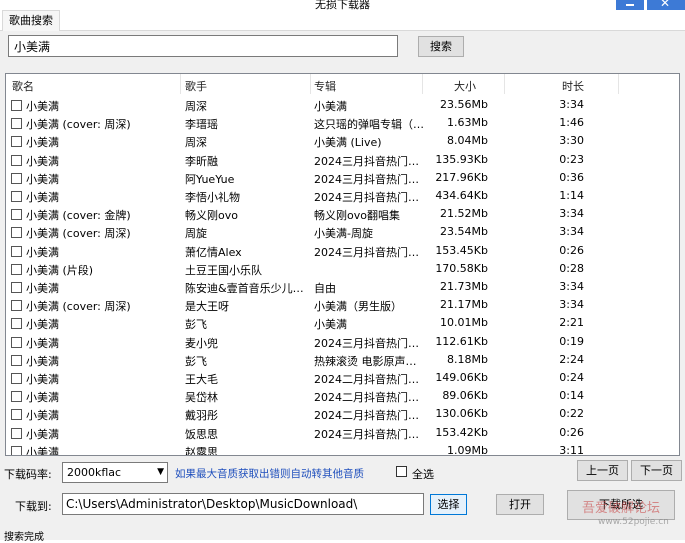  Describe the element at coordinates (467, 359) in the screenshot. I see `song-size: 8.18Mb` at that location.